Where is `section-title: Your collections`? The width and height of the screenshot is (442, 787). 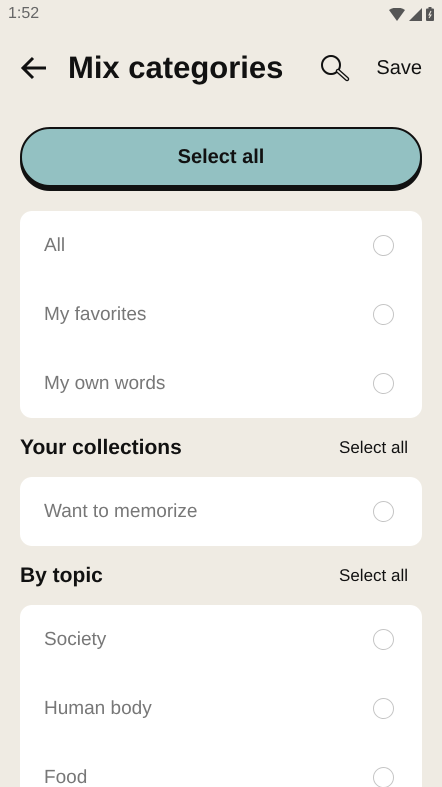 section-title: Your collections is located at coordinates (101, 448).